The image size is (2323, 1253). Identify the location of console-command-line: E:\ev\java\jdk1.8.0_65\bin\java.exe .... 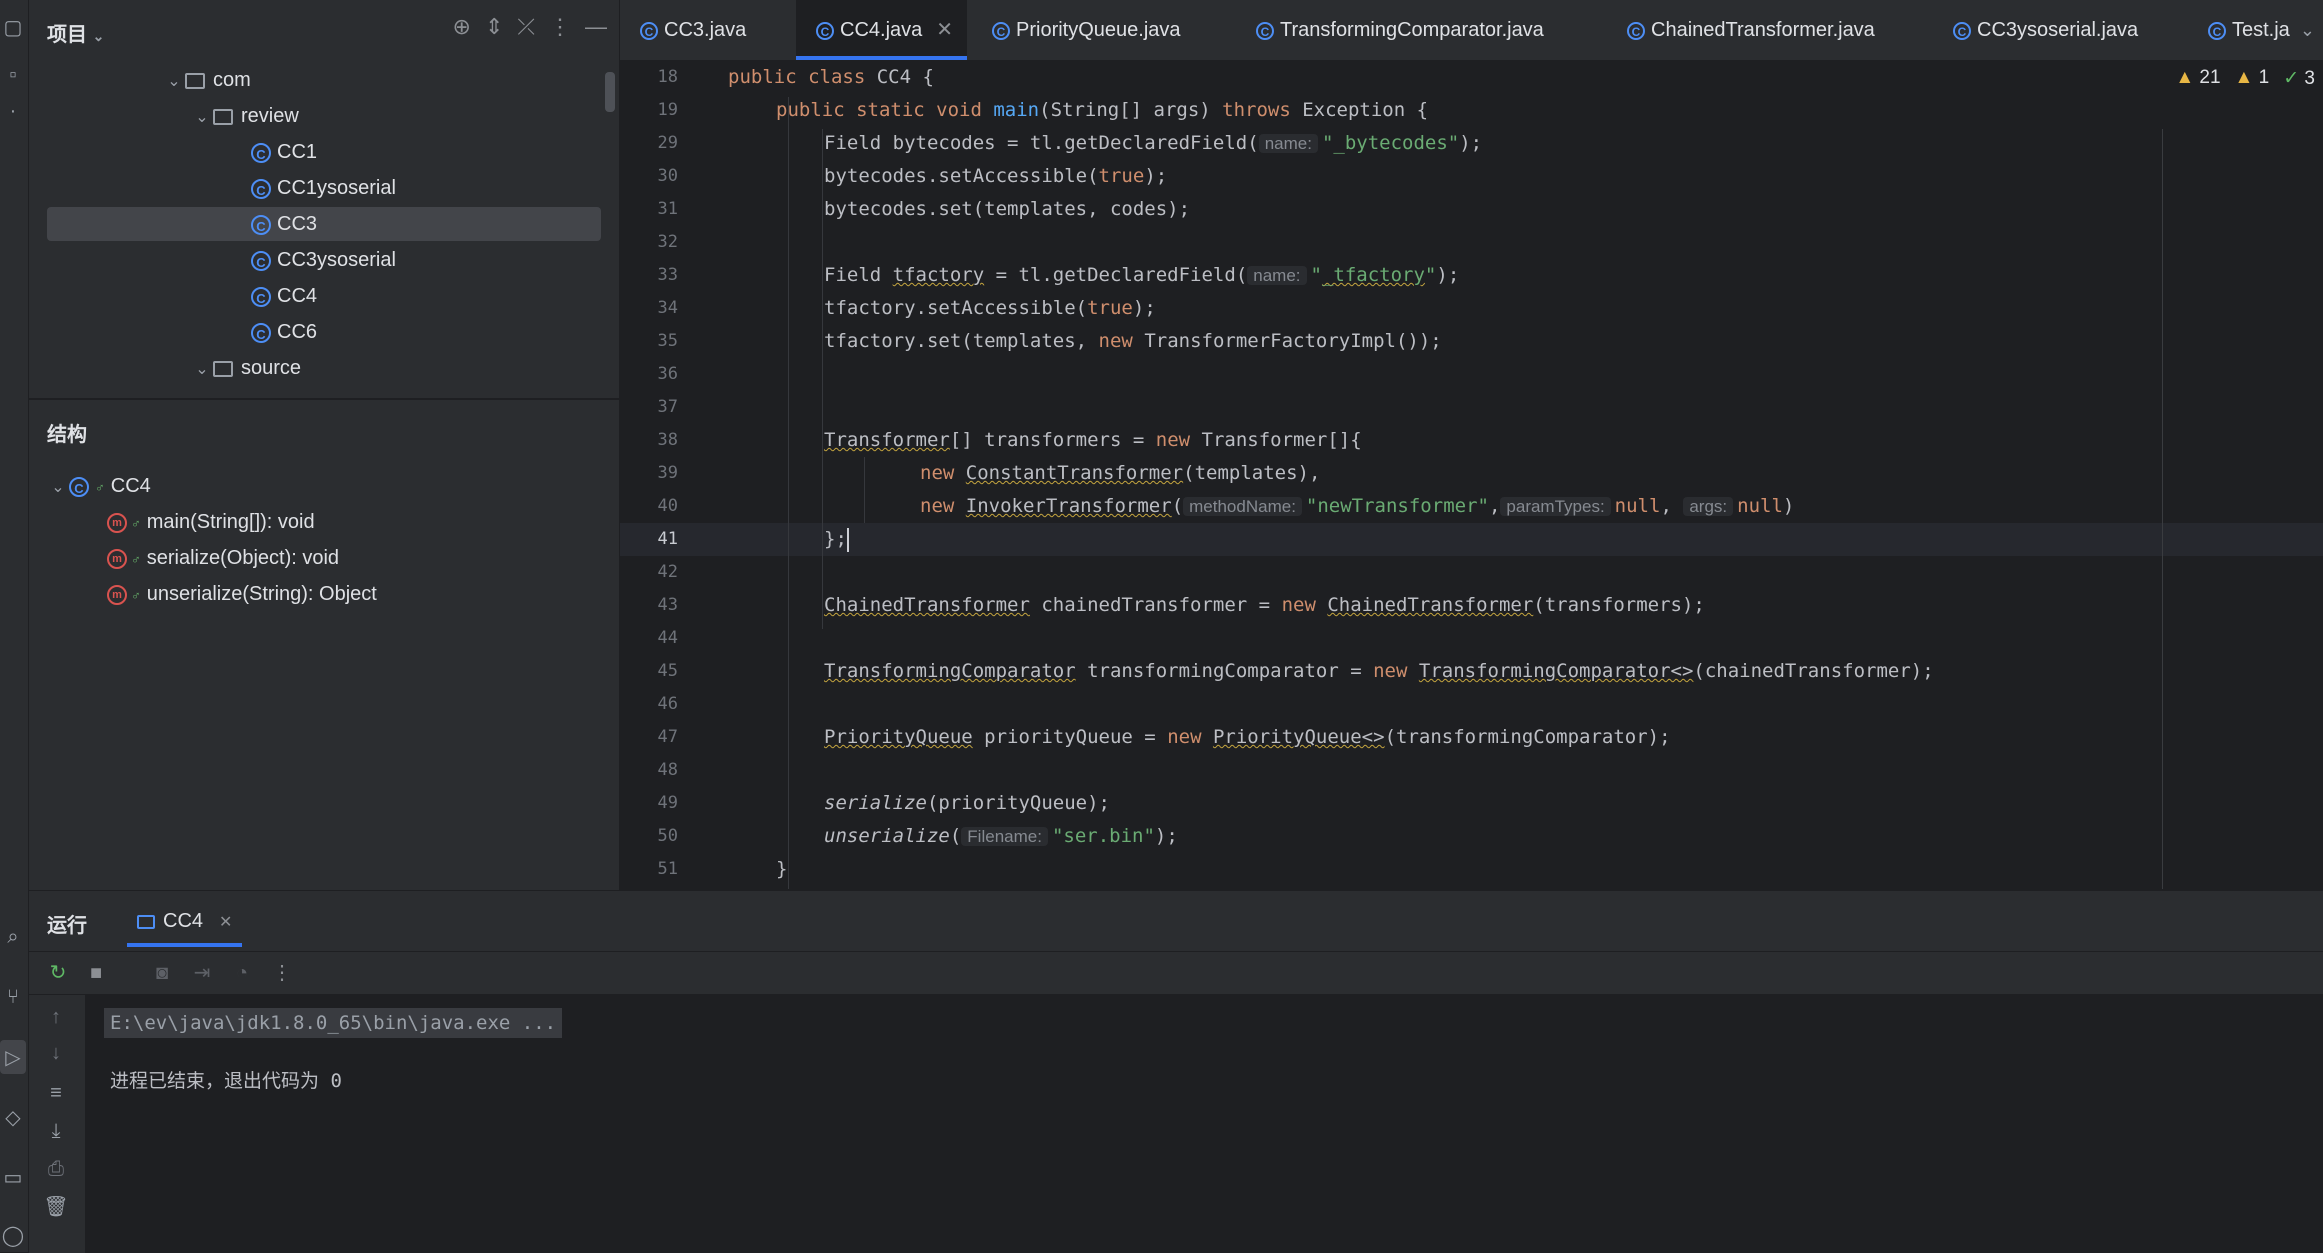
(333, 1023).